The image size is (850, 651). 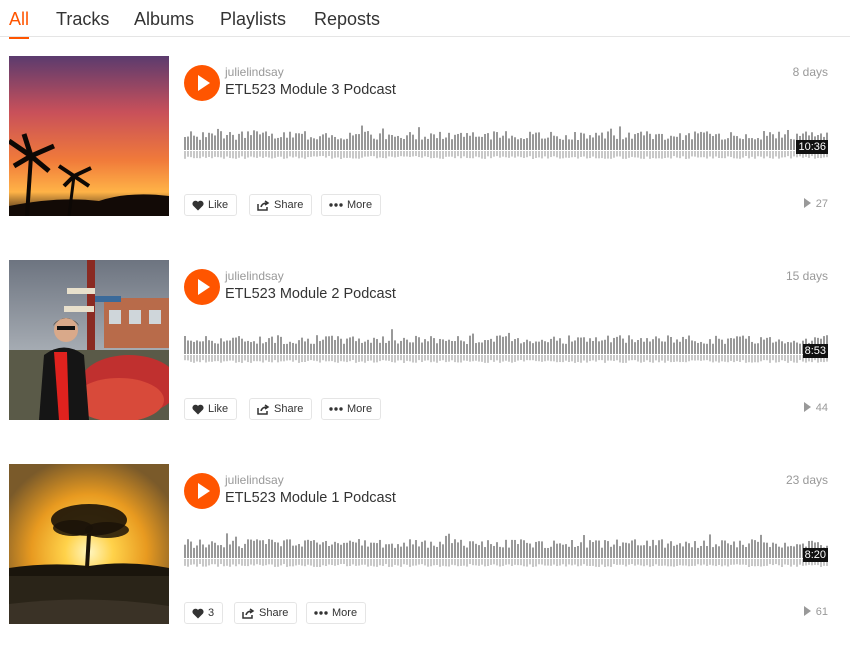 I want to click on like-button: 3, so click(x=204, y=613).